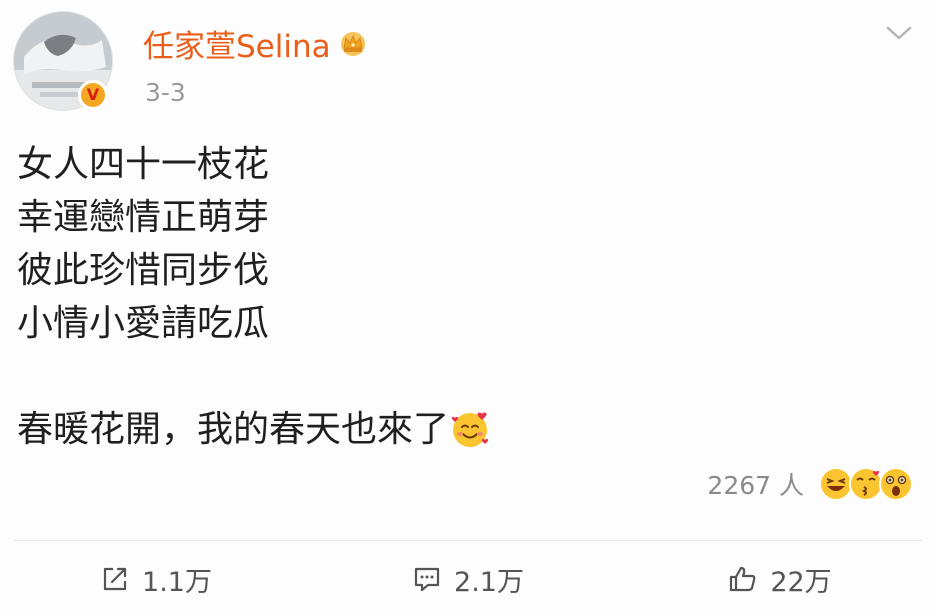  I want to click on thumbs-up-icon, so click(743, 579).